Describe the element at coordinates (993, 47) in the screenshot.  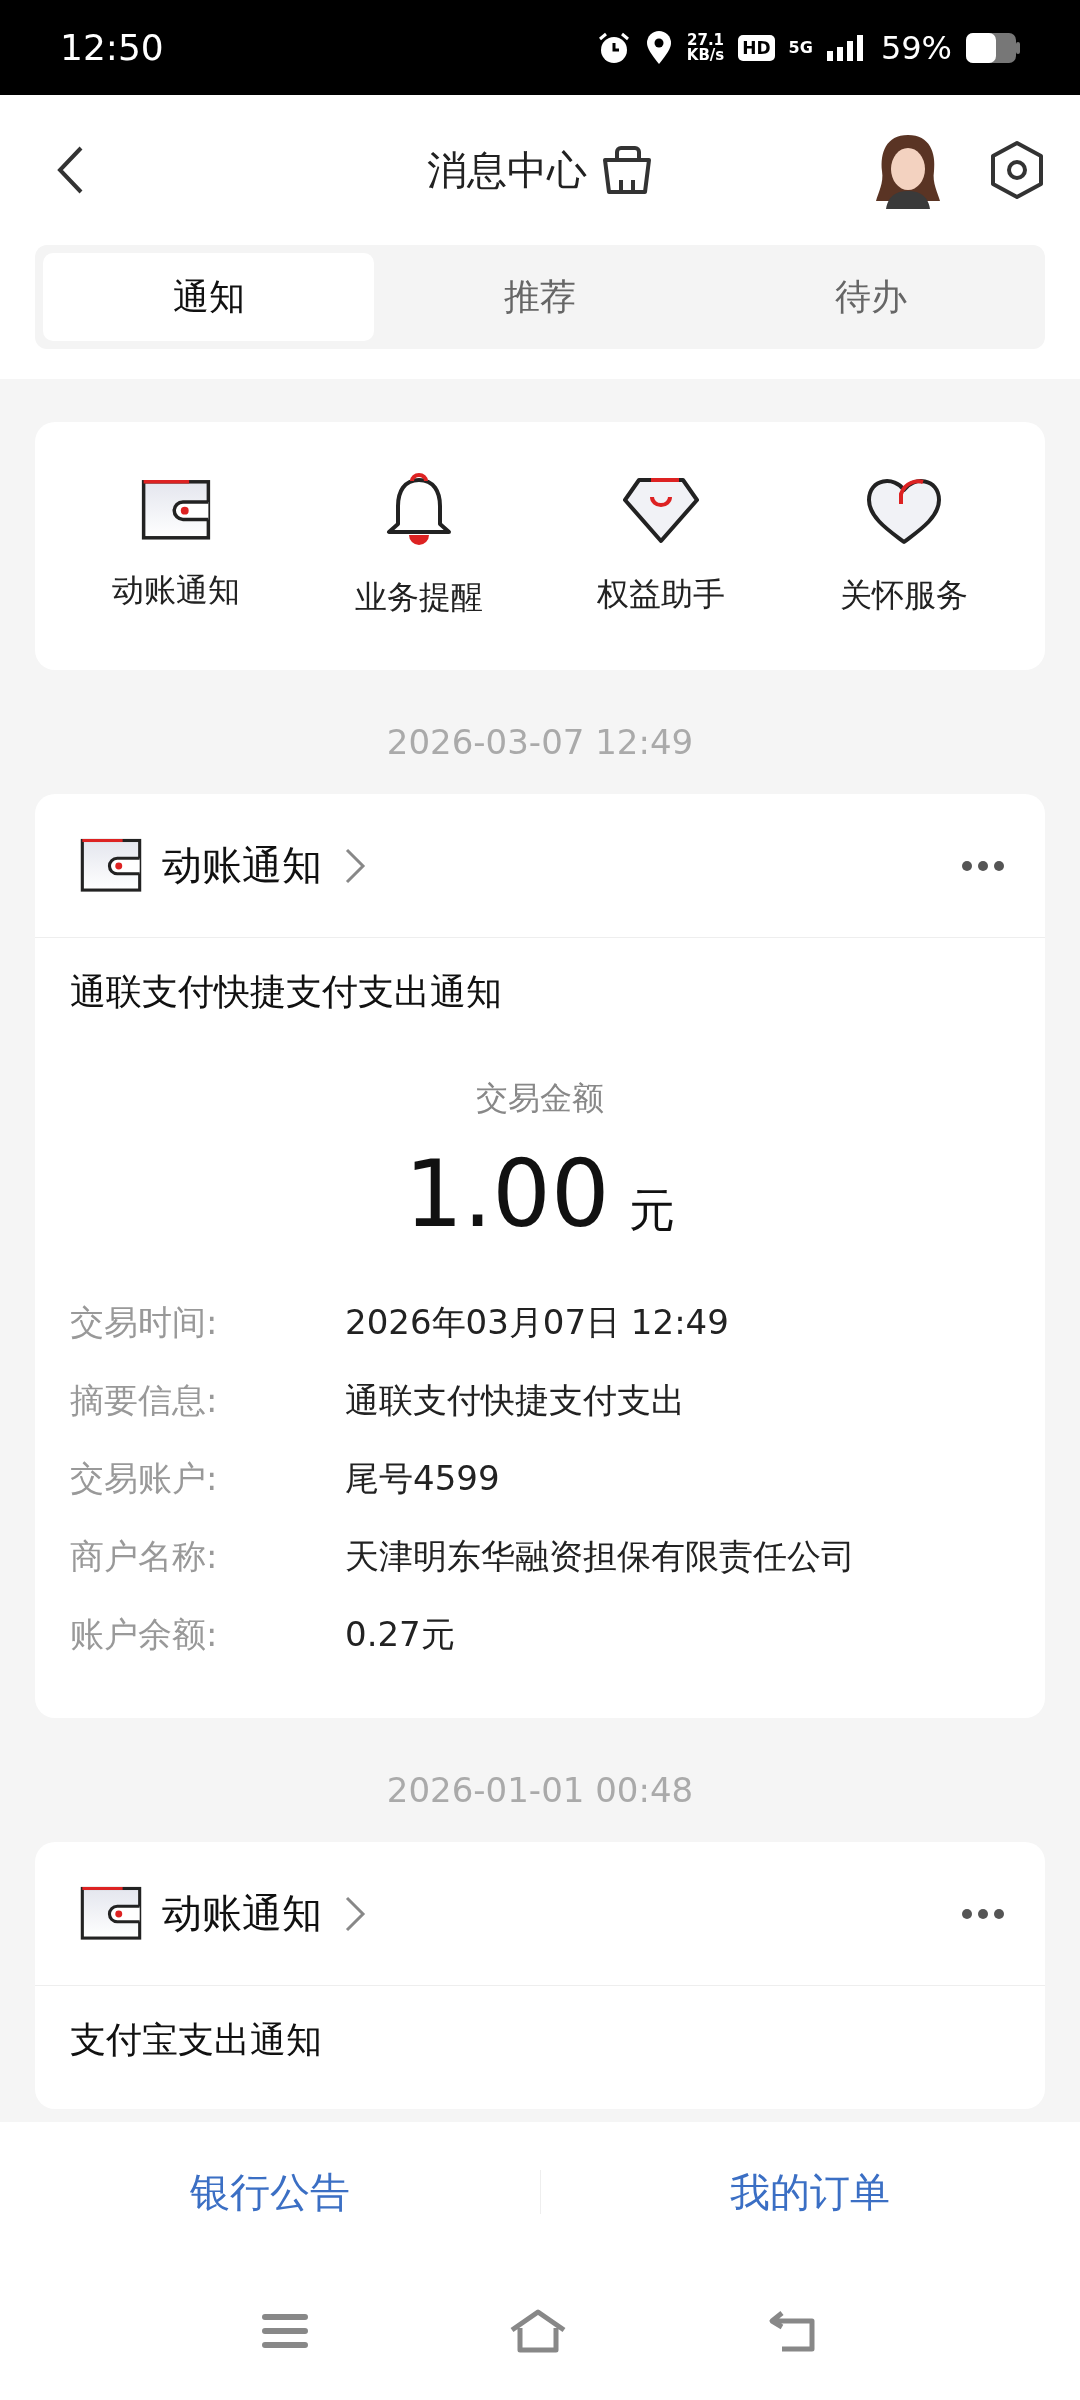
I see `battery-icon` at that location.